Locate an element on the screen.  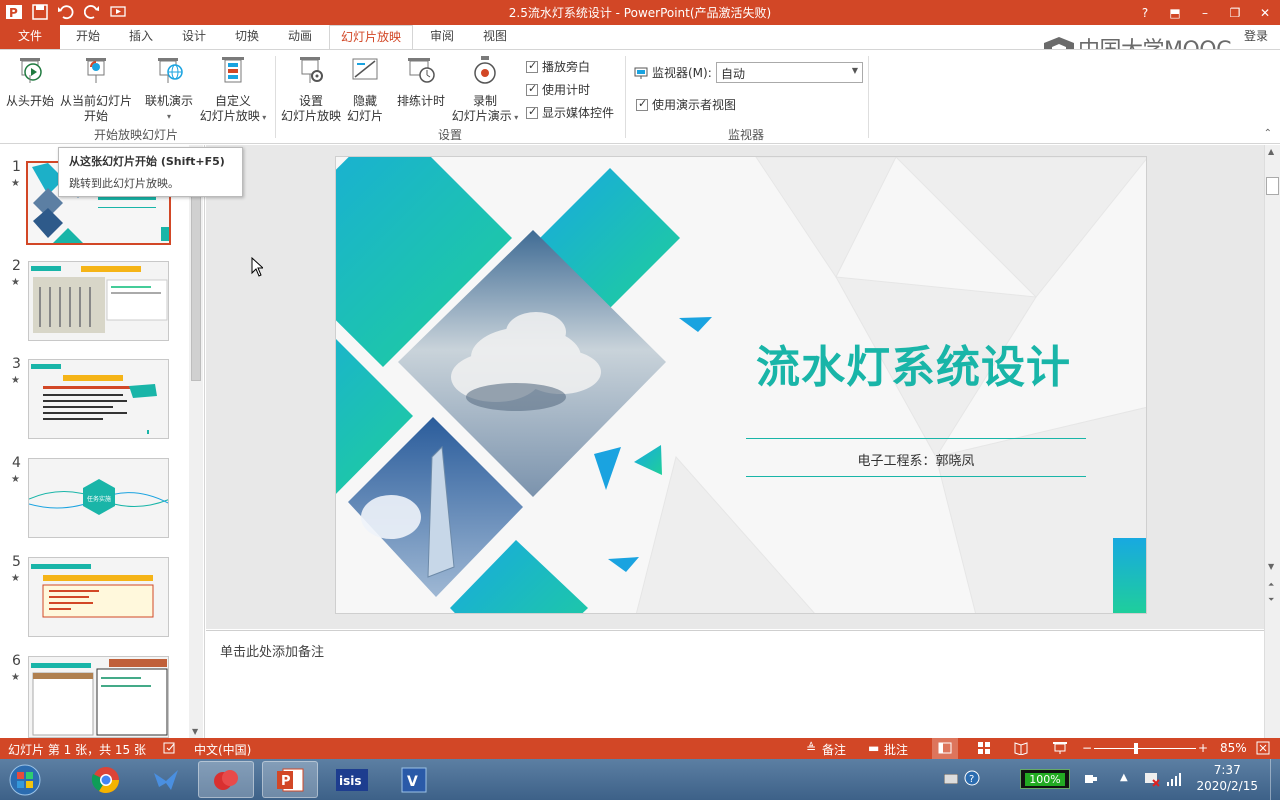
restore-button: ❐ is located at coordinates (1235, 12).